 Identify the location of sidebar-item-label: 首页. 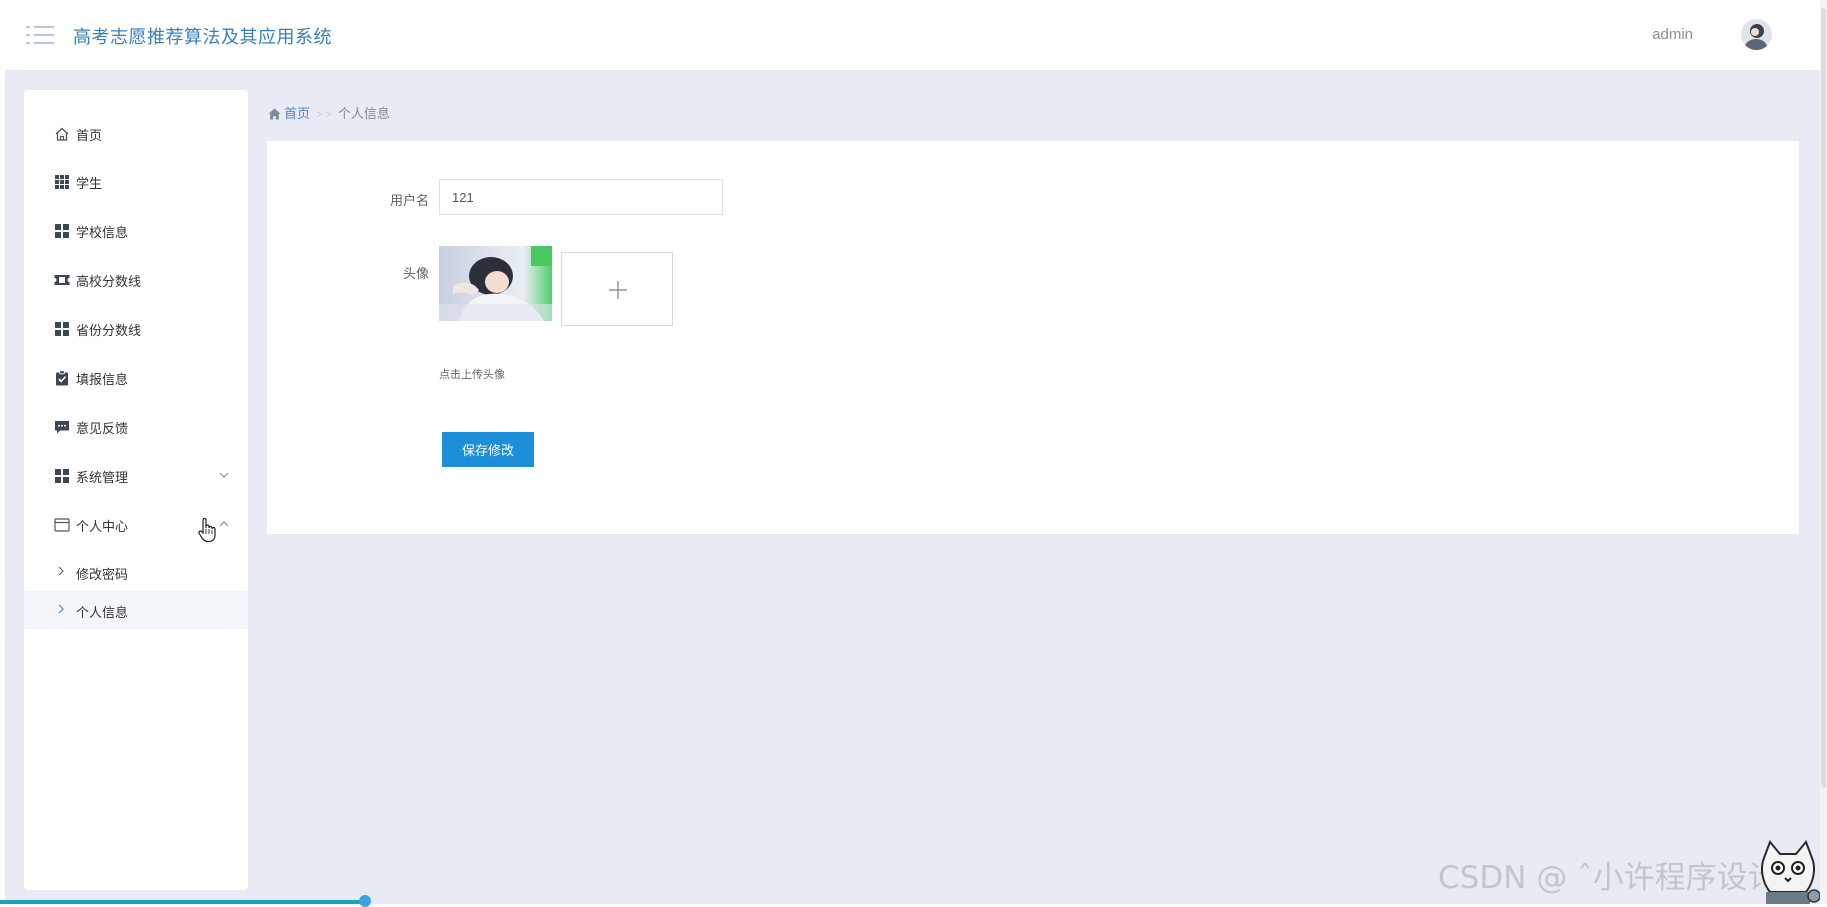
(89, 135).